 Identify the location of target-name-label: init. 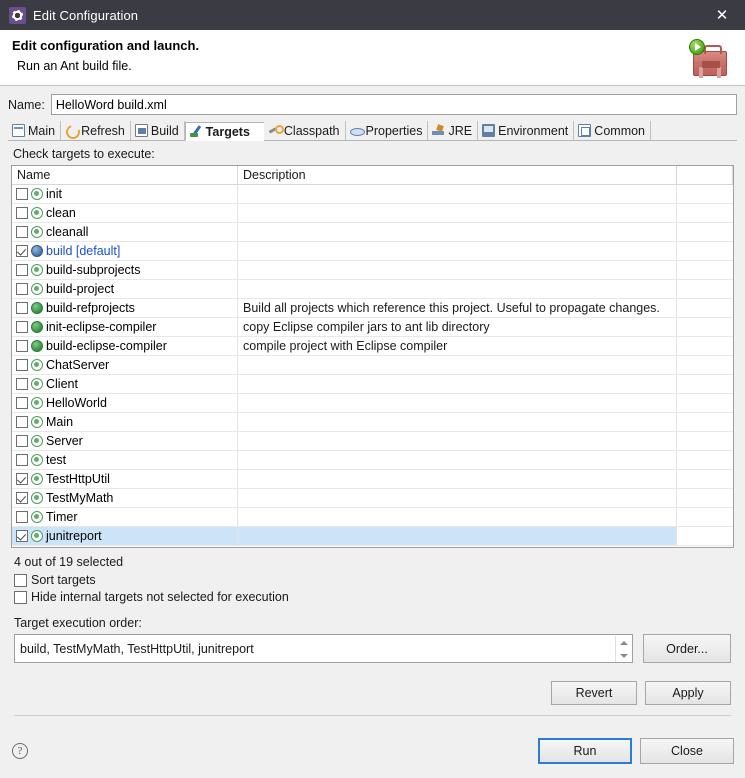
(54, 194).